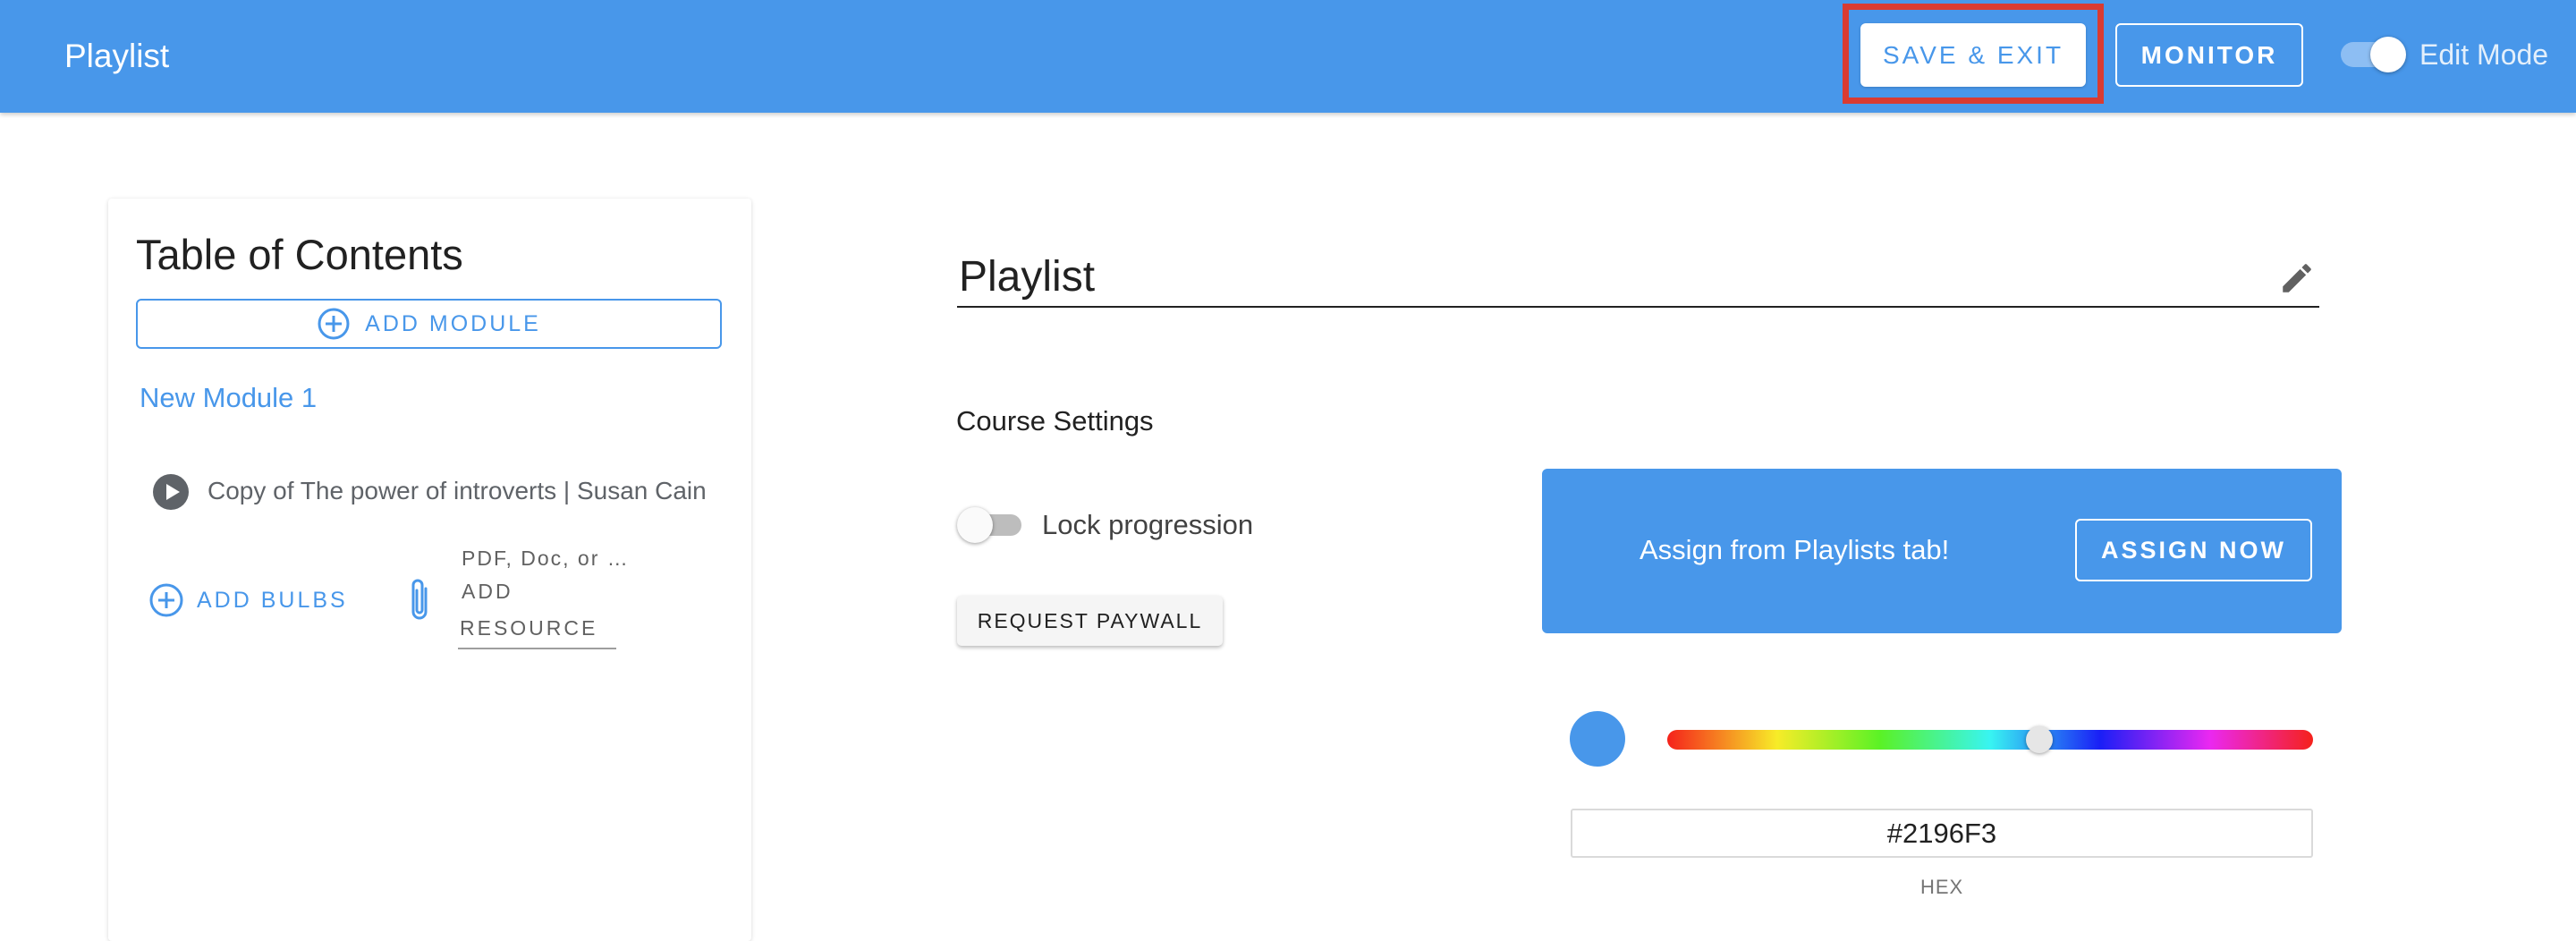 This screenshot has width=2576, height=941. Describe the element at coordinates (1795, 549) in the screenshot. I see `assign-message: Assign from Playlists tab!` at that location.